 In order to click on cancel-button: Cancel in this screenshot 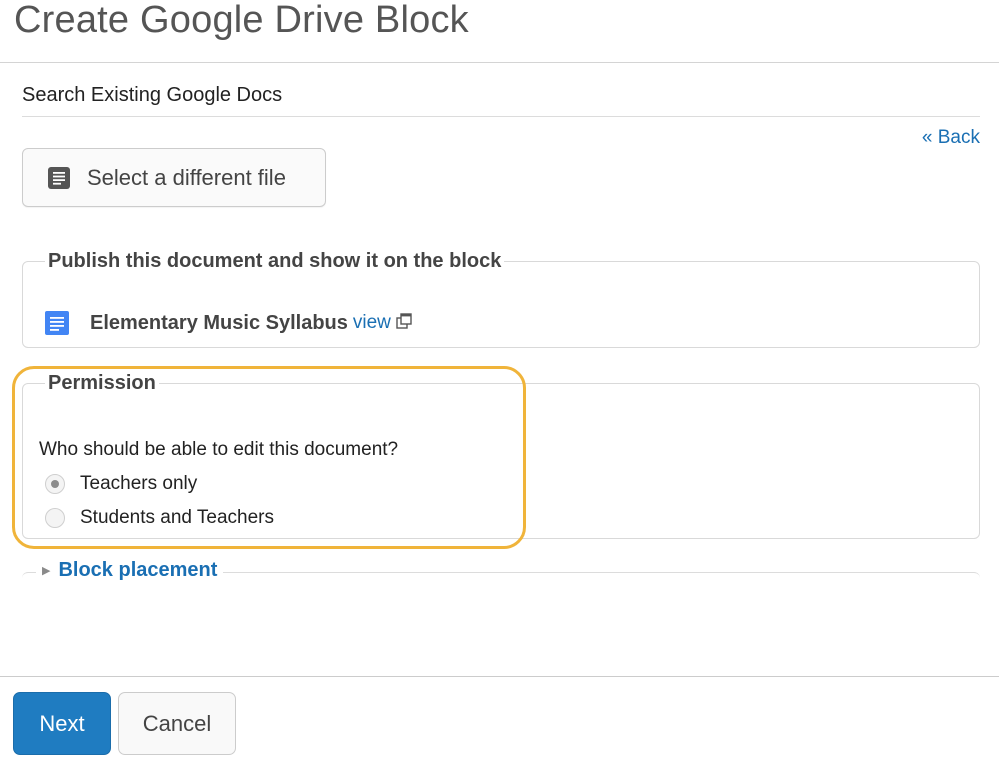, I will do `click(177, 723)`.